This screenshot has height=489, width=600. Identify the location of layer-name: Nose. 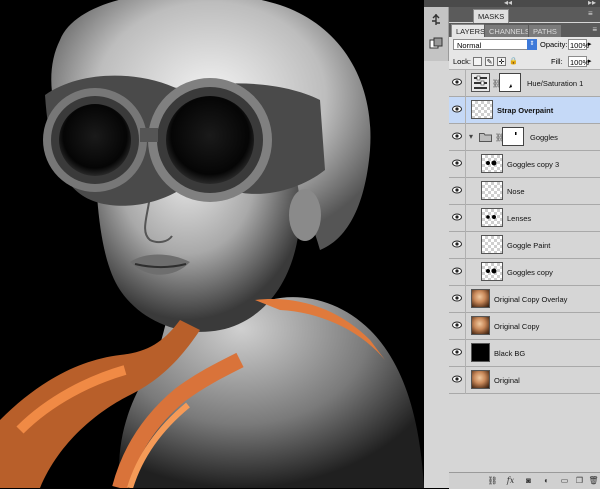
(516, 191).